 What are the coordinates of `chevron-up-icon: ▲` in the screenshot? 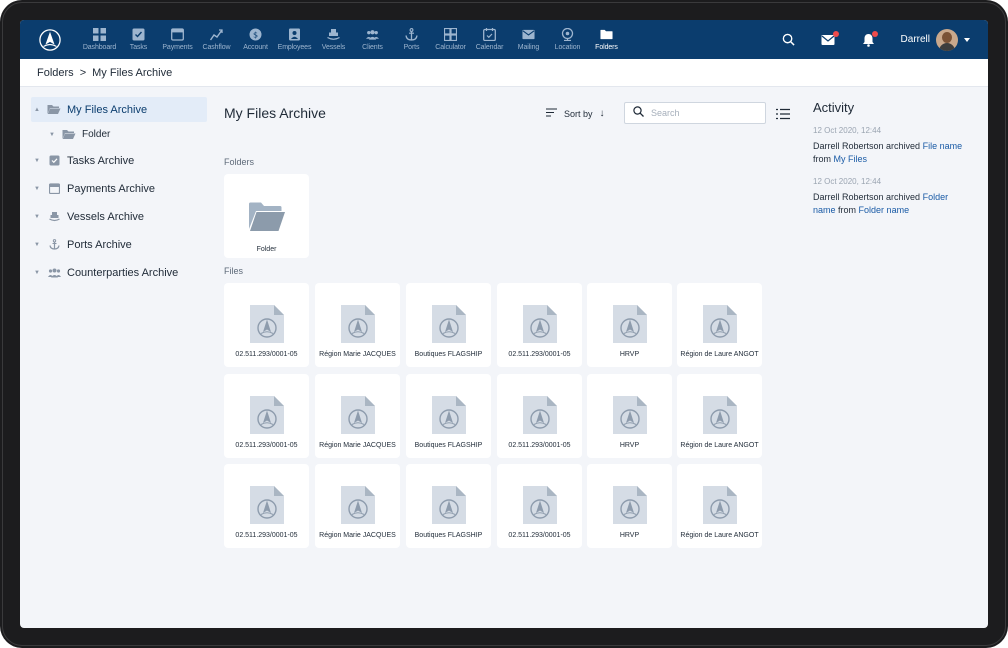 It's located at (37, 110).